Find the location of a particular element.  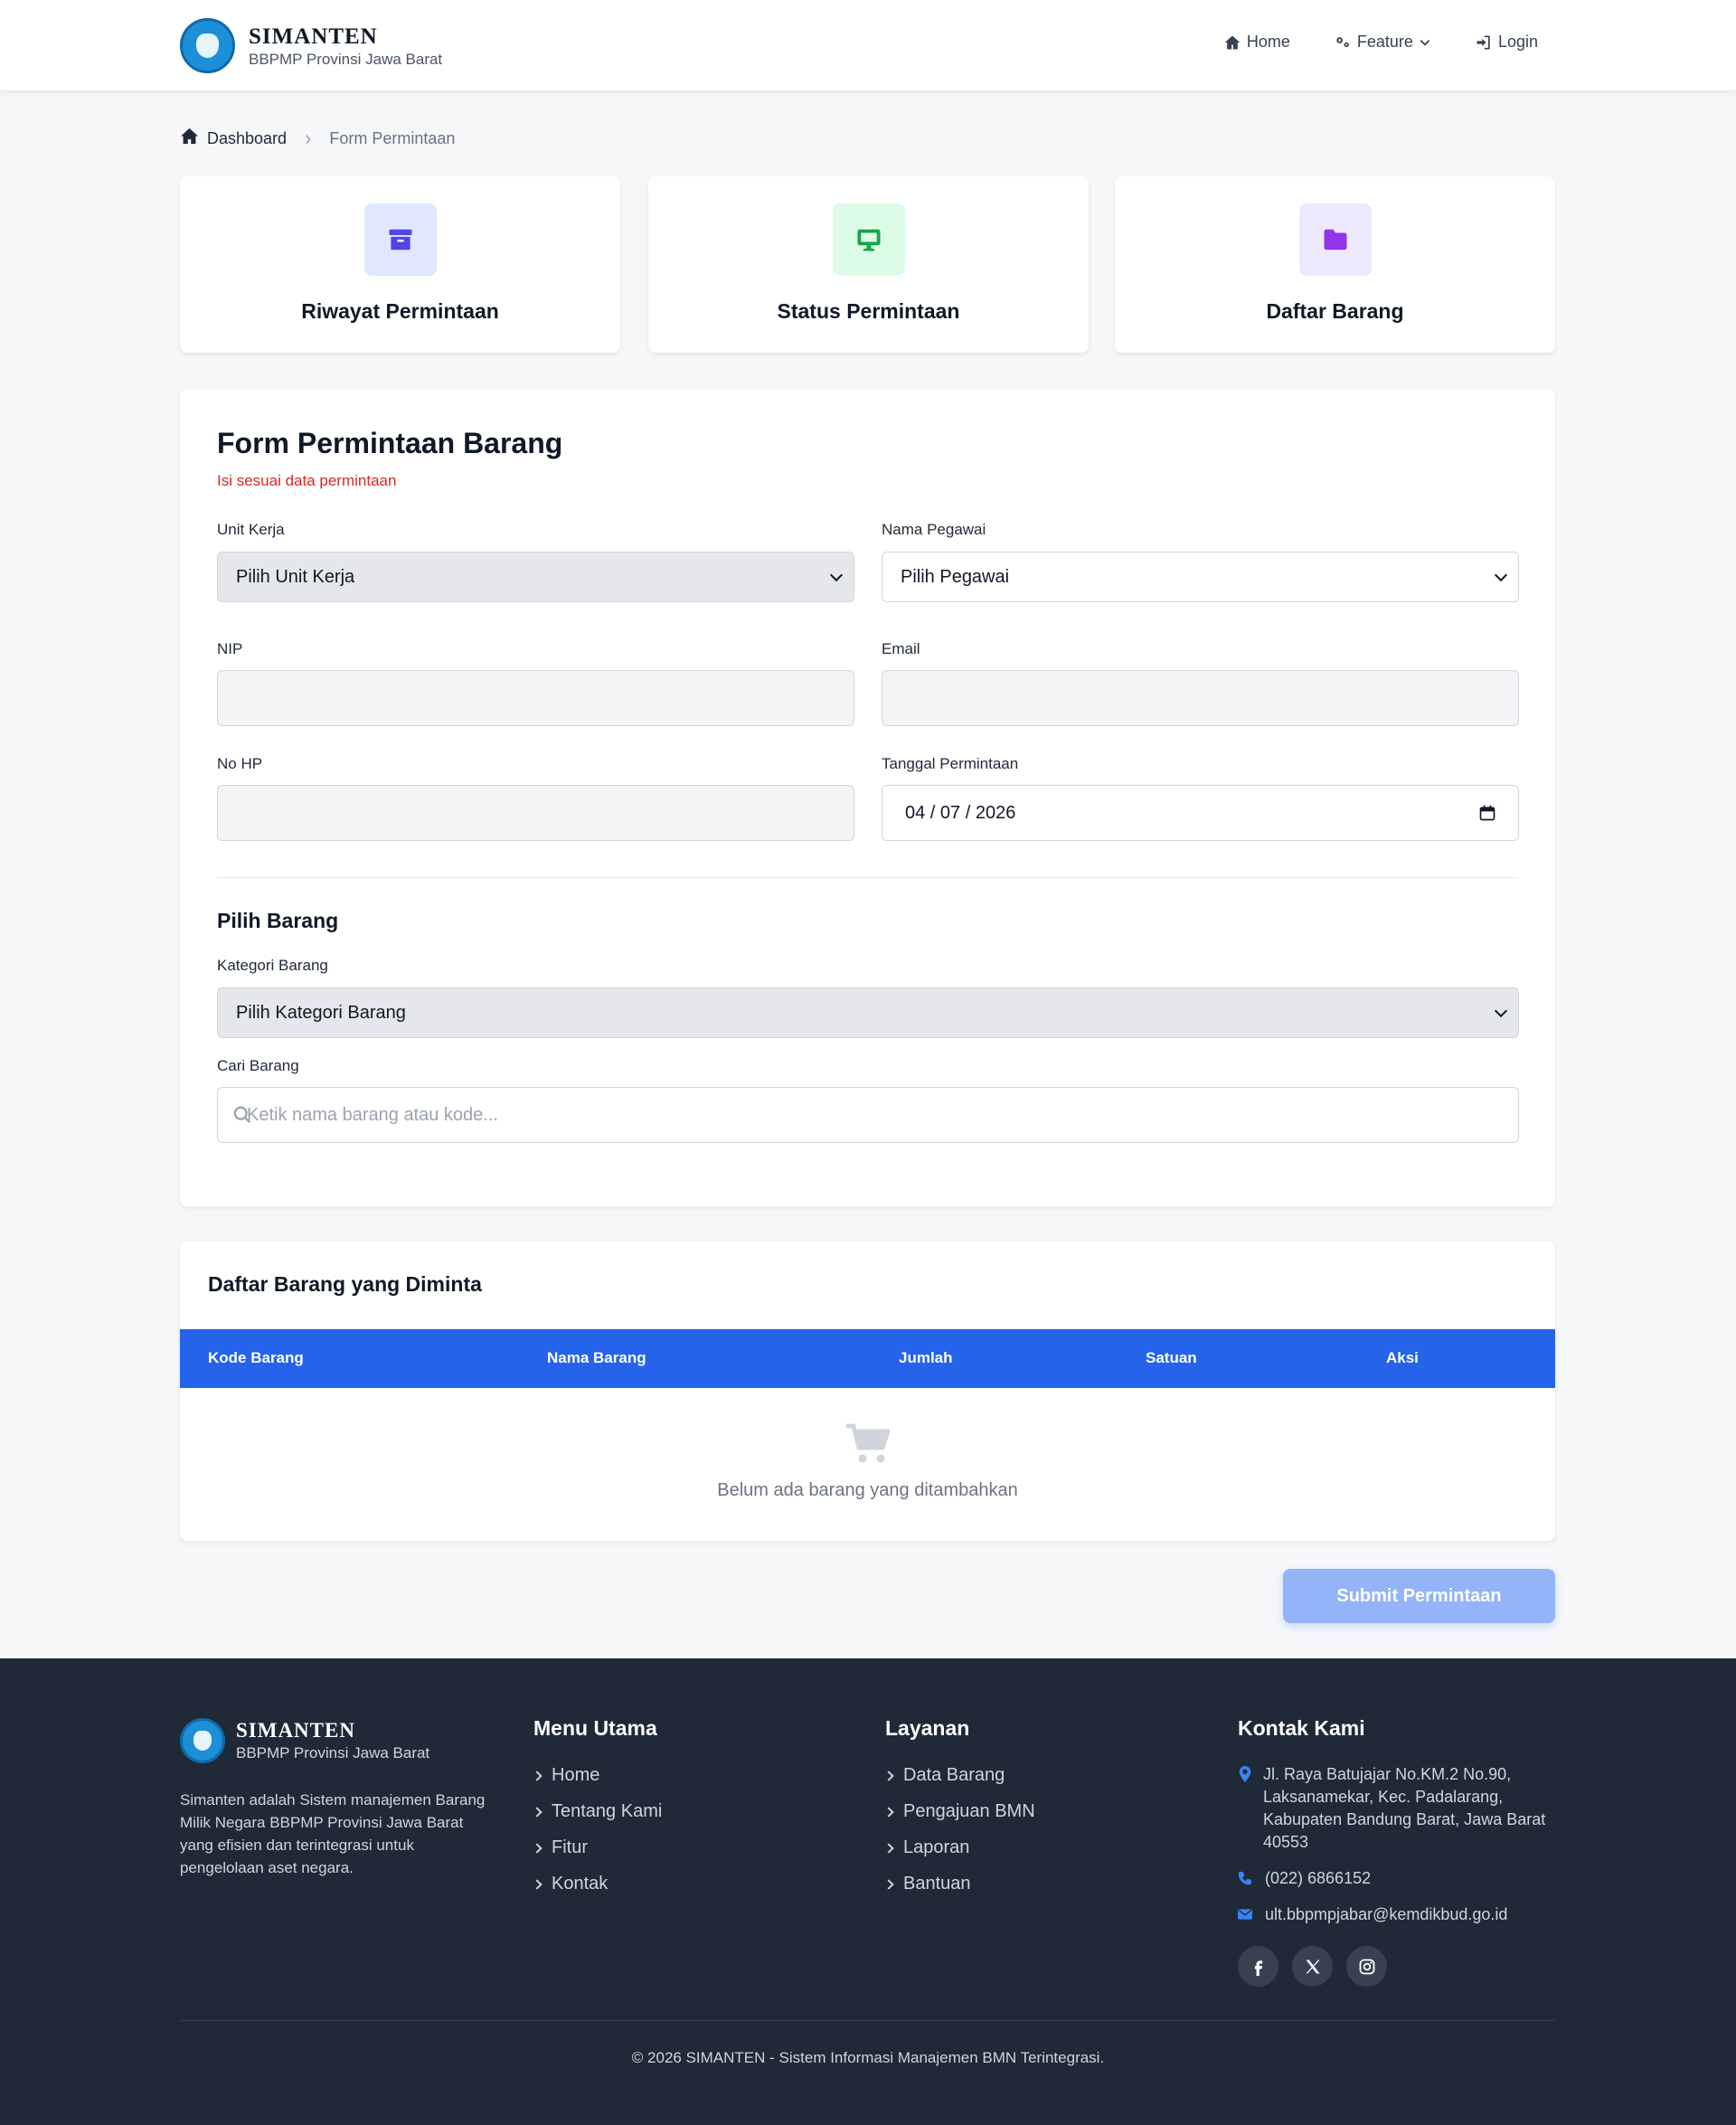

breadcrumb: Dashboard › Form Permintaan is located at coordinates (317, 139).